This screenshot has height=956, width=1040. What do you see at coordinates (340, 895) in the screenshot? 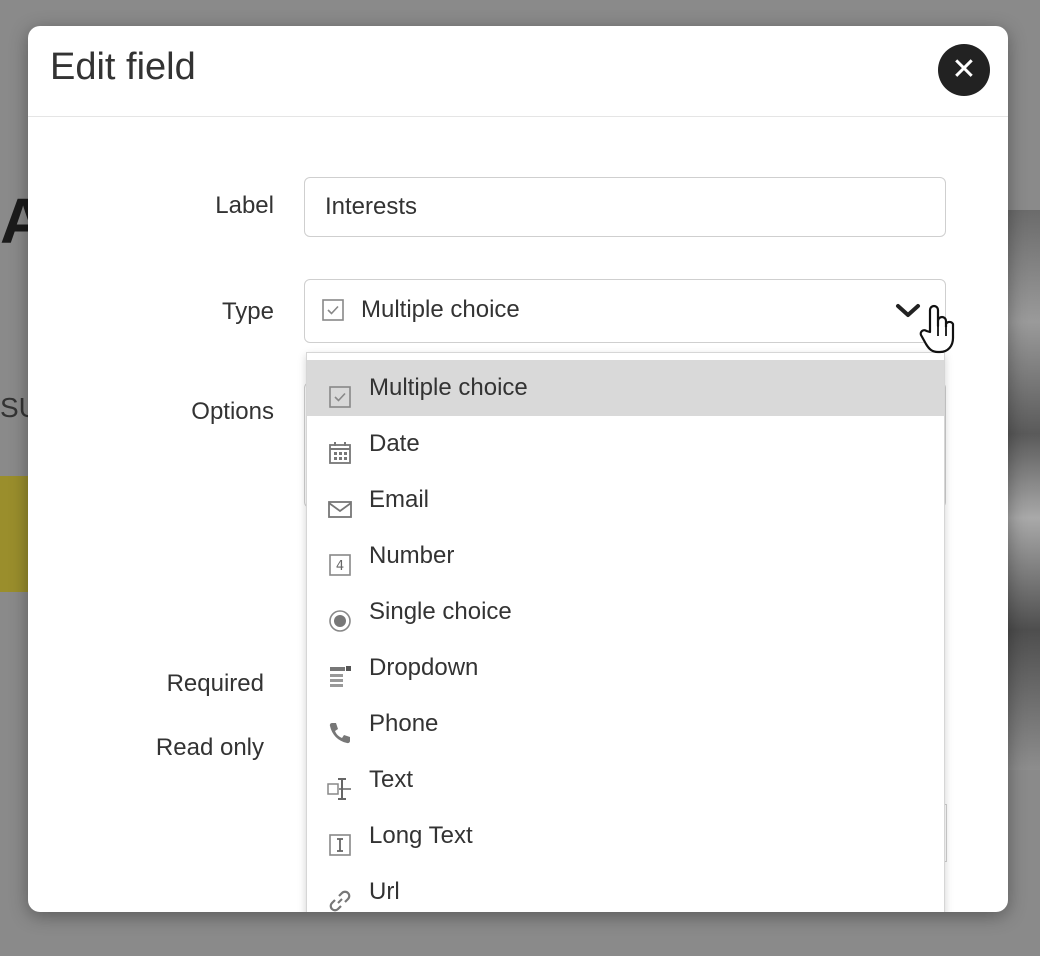
I see `link-icon` at bounding box center [340, 895].